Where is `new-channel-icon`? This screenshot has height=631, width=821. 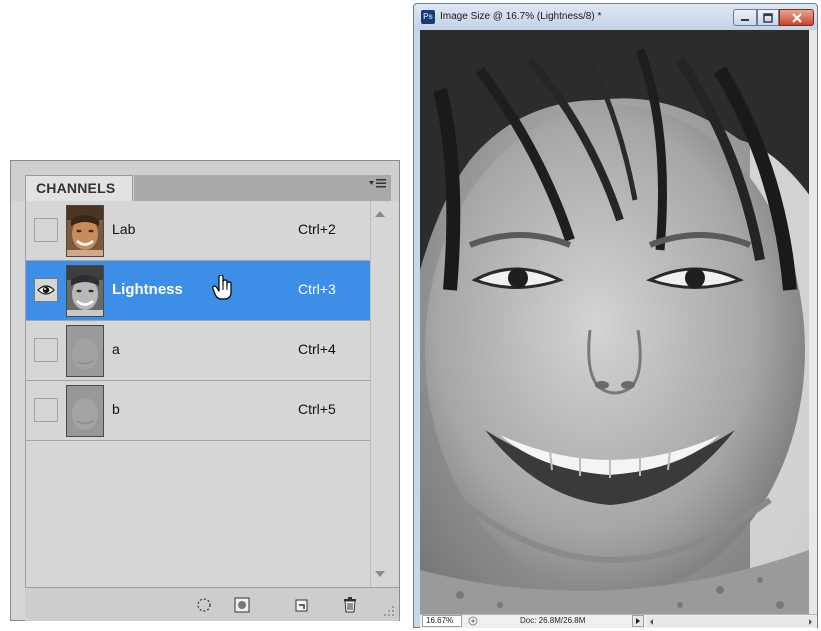 new-channel-icon is located at coordinates (302, 605).